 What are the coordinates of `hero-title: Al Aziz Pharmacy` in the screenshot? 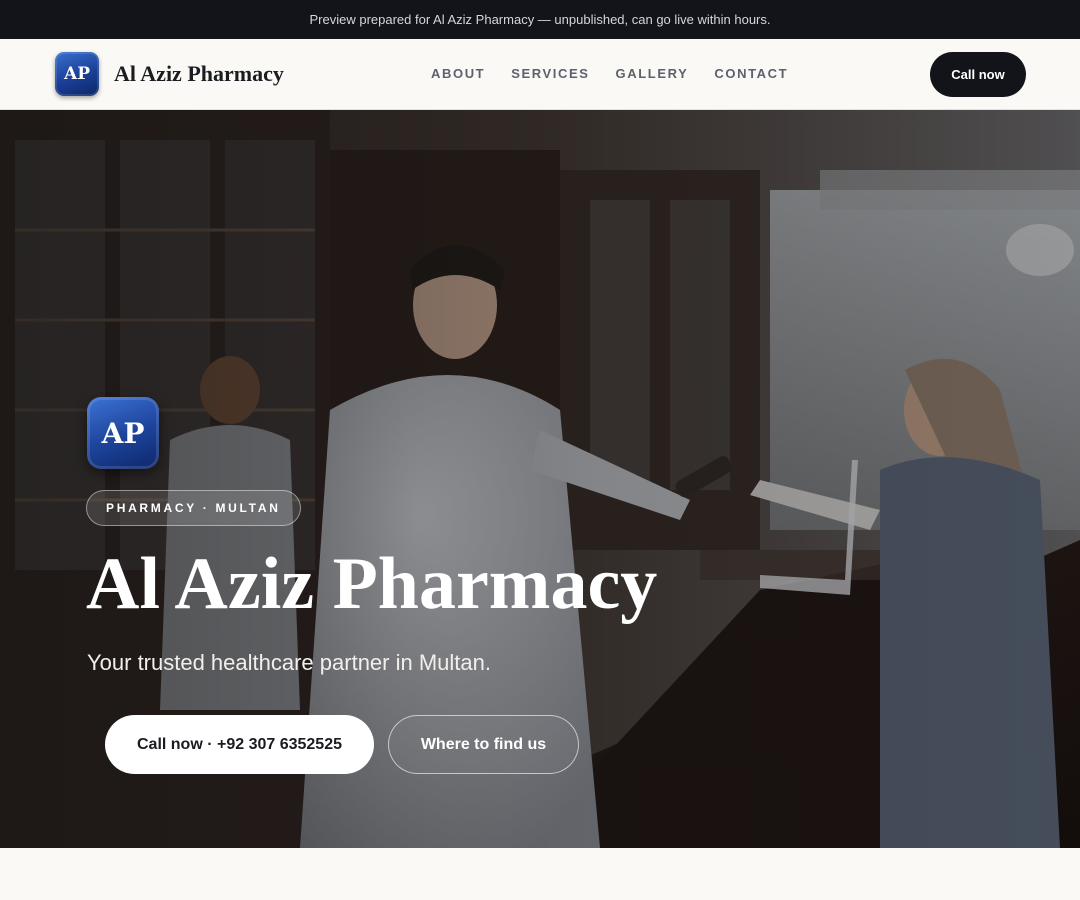 It's located at (372, 584).